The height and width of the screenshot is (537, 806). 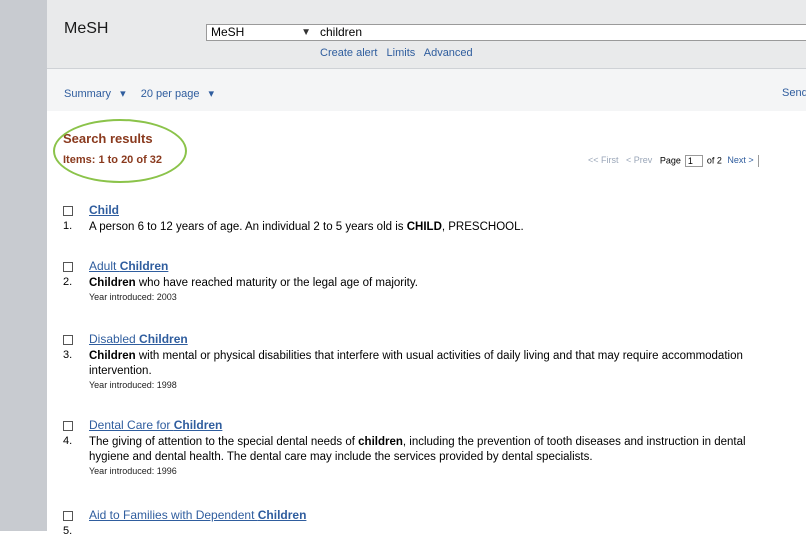 What do you see at coordinates (86, 28) in the screenshot?
I see `database-title: MeSH` at bounding box center [86, 28].